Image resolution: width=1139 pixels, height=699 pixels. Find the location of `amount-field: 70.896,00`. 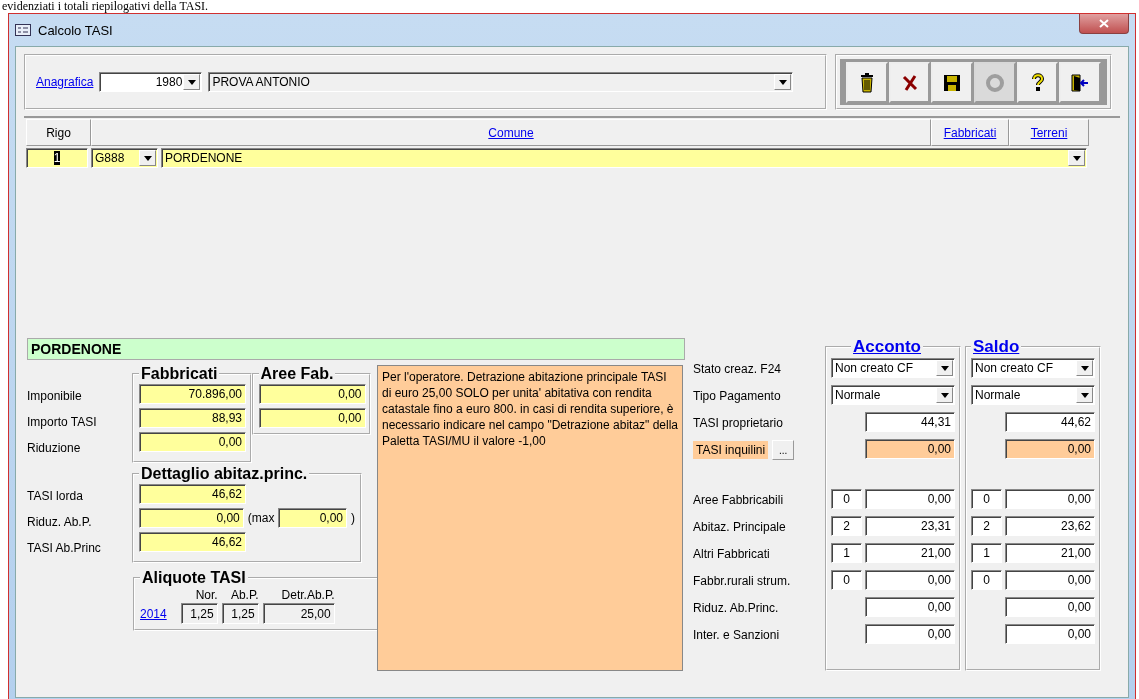

amount-field: 70.896,00 is located at coordinates (192, 394).